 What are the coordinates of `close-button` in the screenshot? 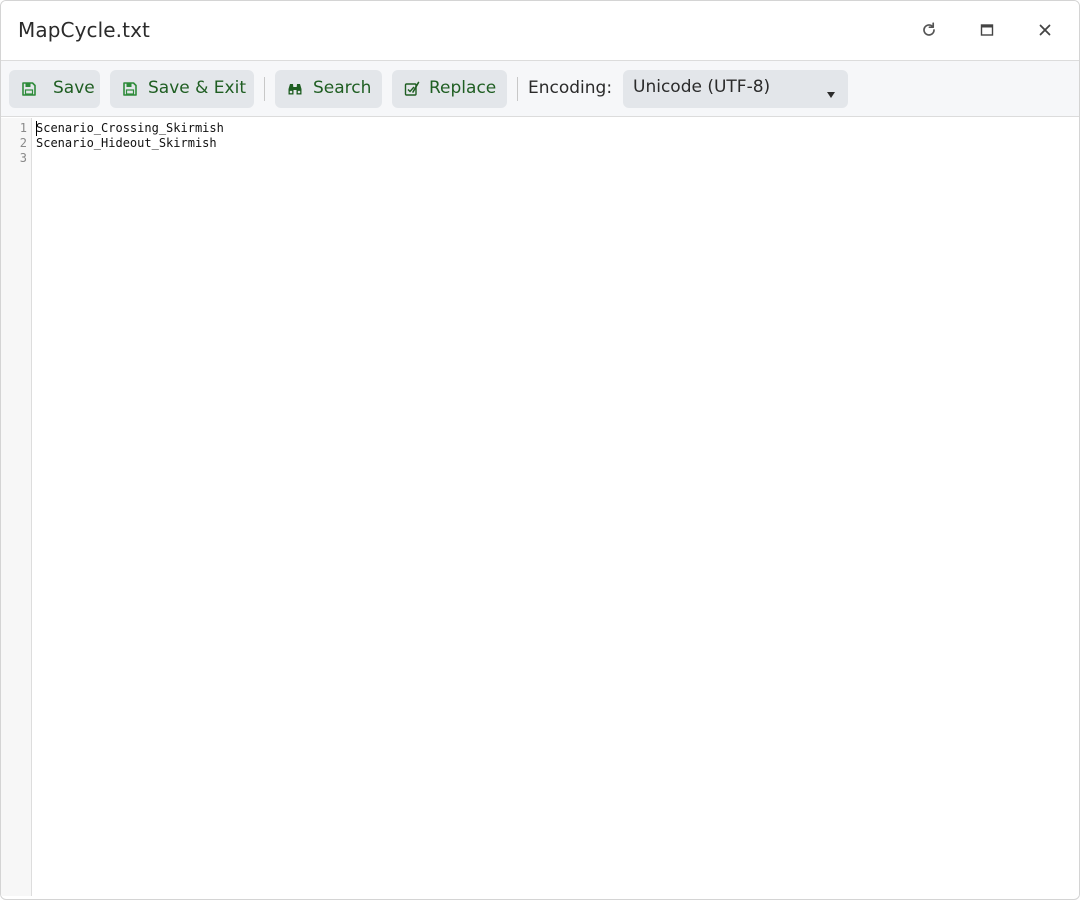 It's located at (1045, 30).